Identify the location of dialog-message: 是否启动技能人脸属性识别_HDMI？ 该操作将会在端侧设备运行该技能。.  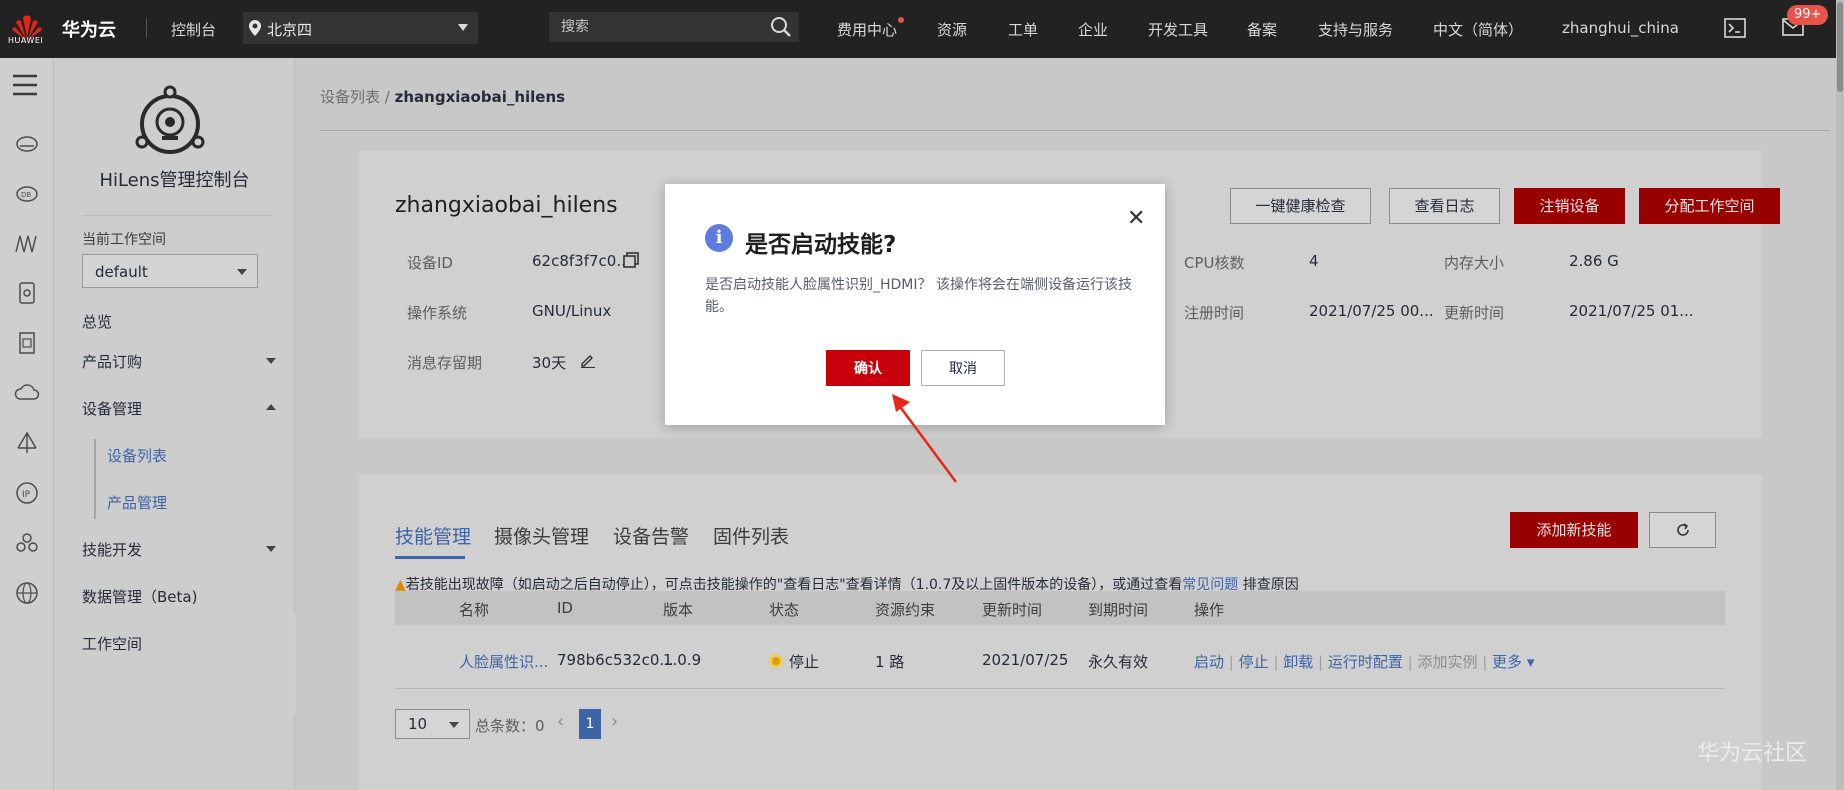
(918, 296).